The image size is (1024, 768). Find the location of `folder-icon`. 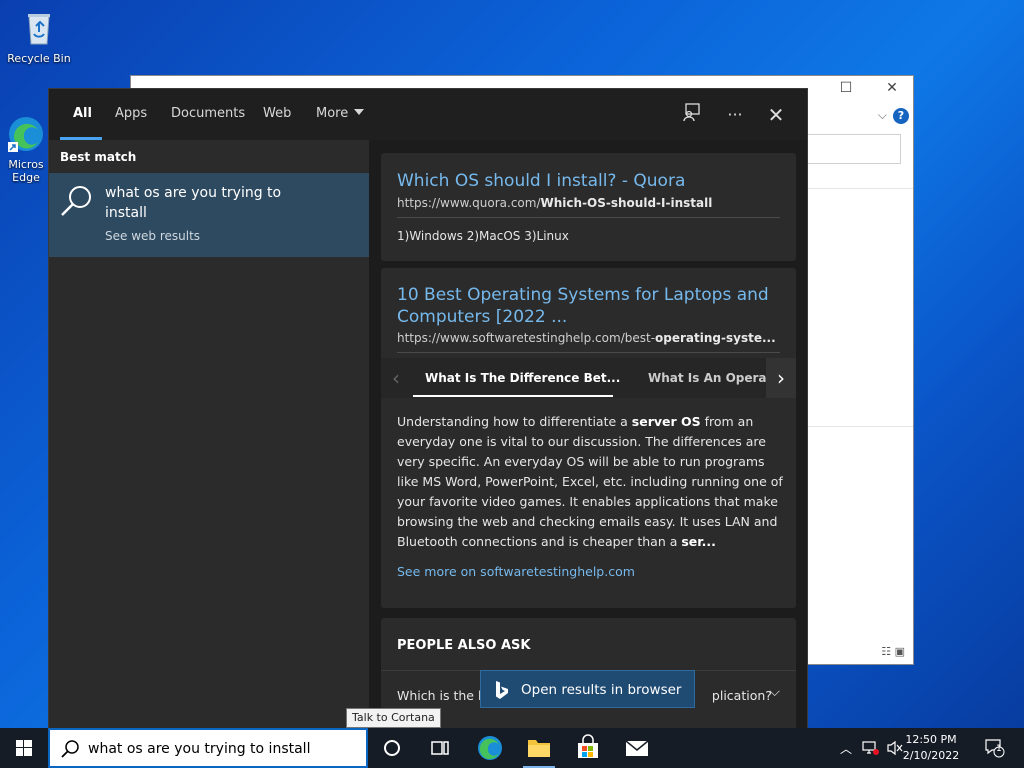

folder-icon is located at coordinates (539, 748).